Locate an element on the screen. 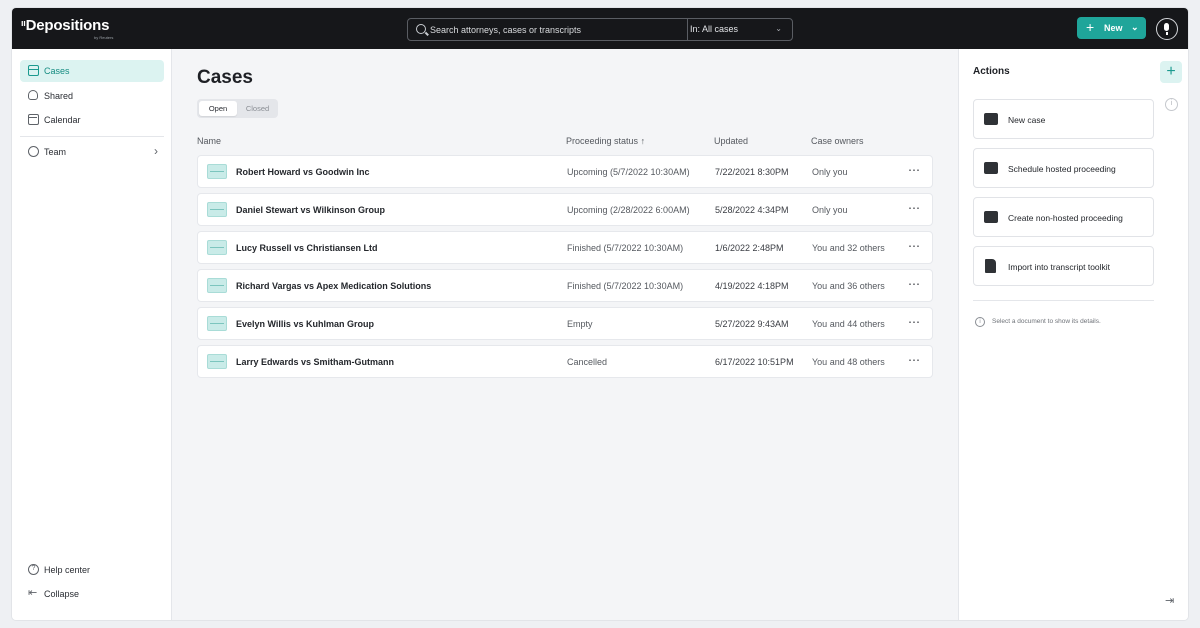 This screenshot has height=628, width=1200. schedule-hosted-proceeding-button: Schedule hosted proceeding is located at coordinates (1063, 168).